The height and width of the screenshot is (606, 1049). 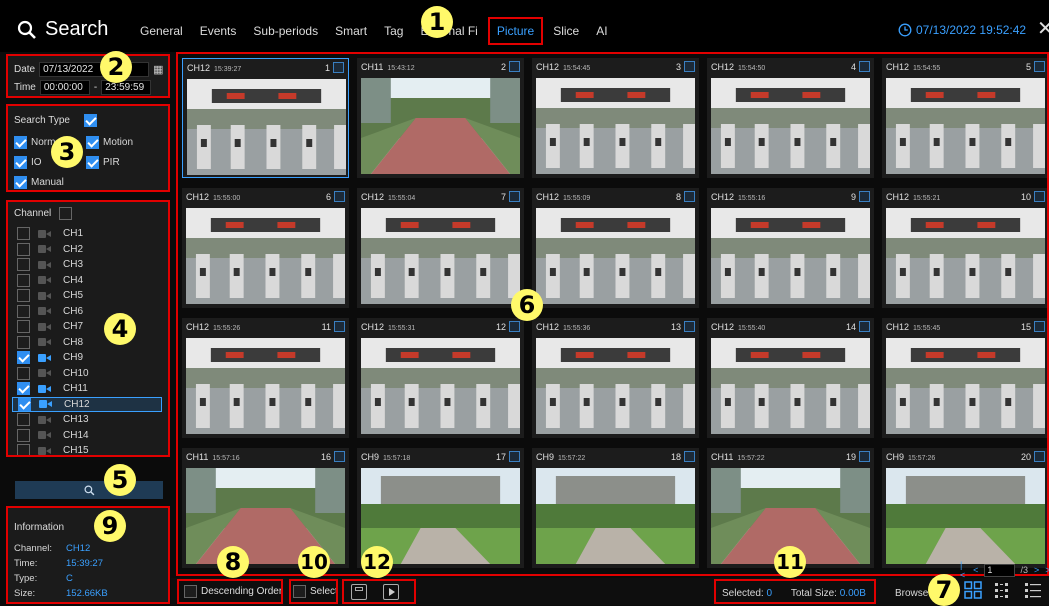 What do you see at coordinates (790, 562) in the screenshot?
I see `callout-11: 11` at bounding box center [790, 562].